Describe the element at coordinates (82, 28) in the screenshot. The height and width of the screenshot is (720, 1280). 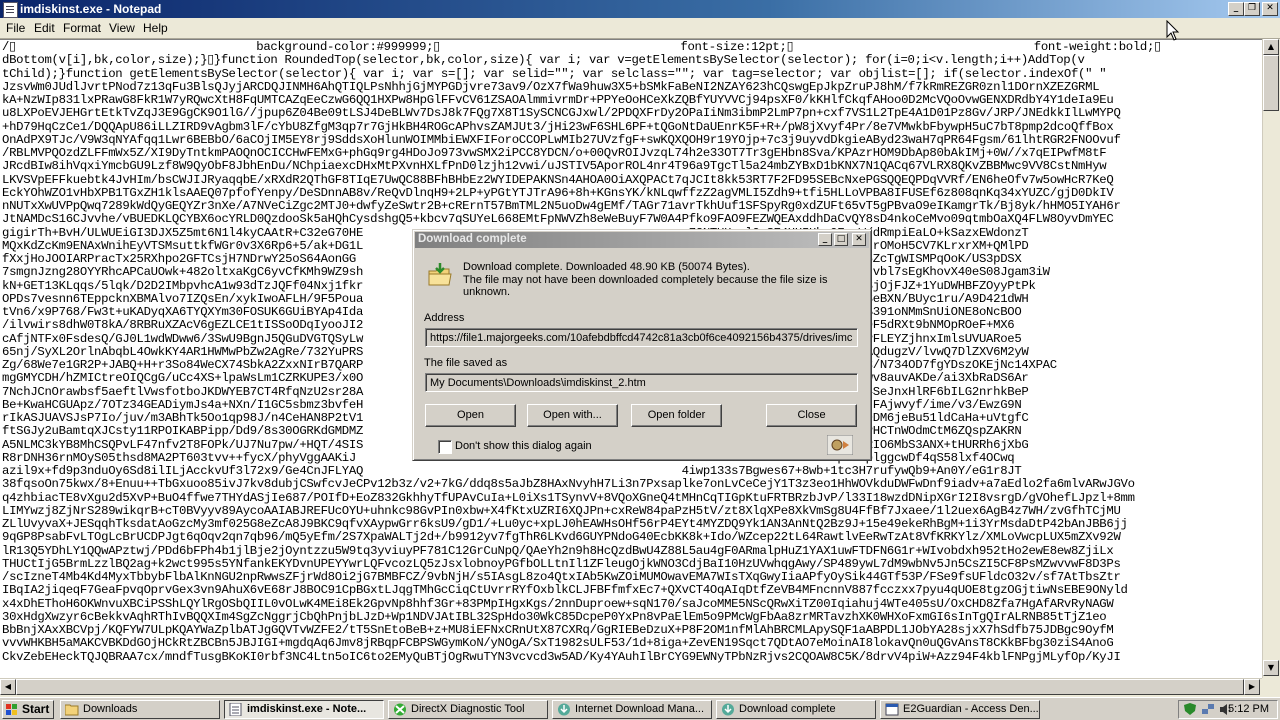
I see `menu-format: Format` at that location.